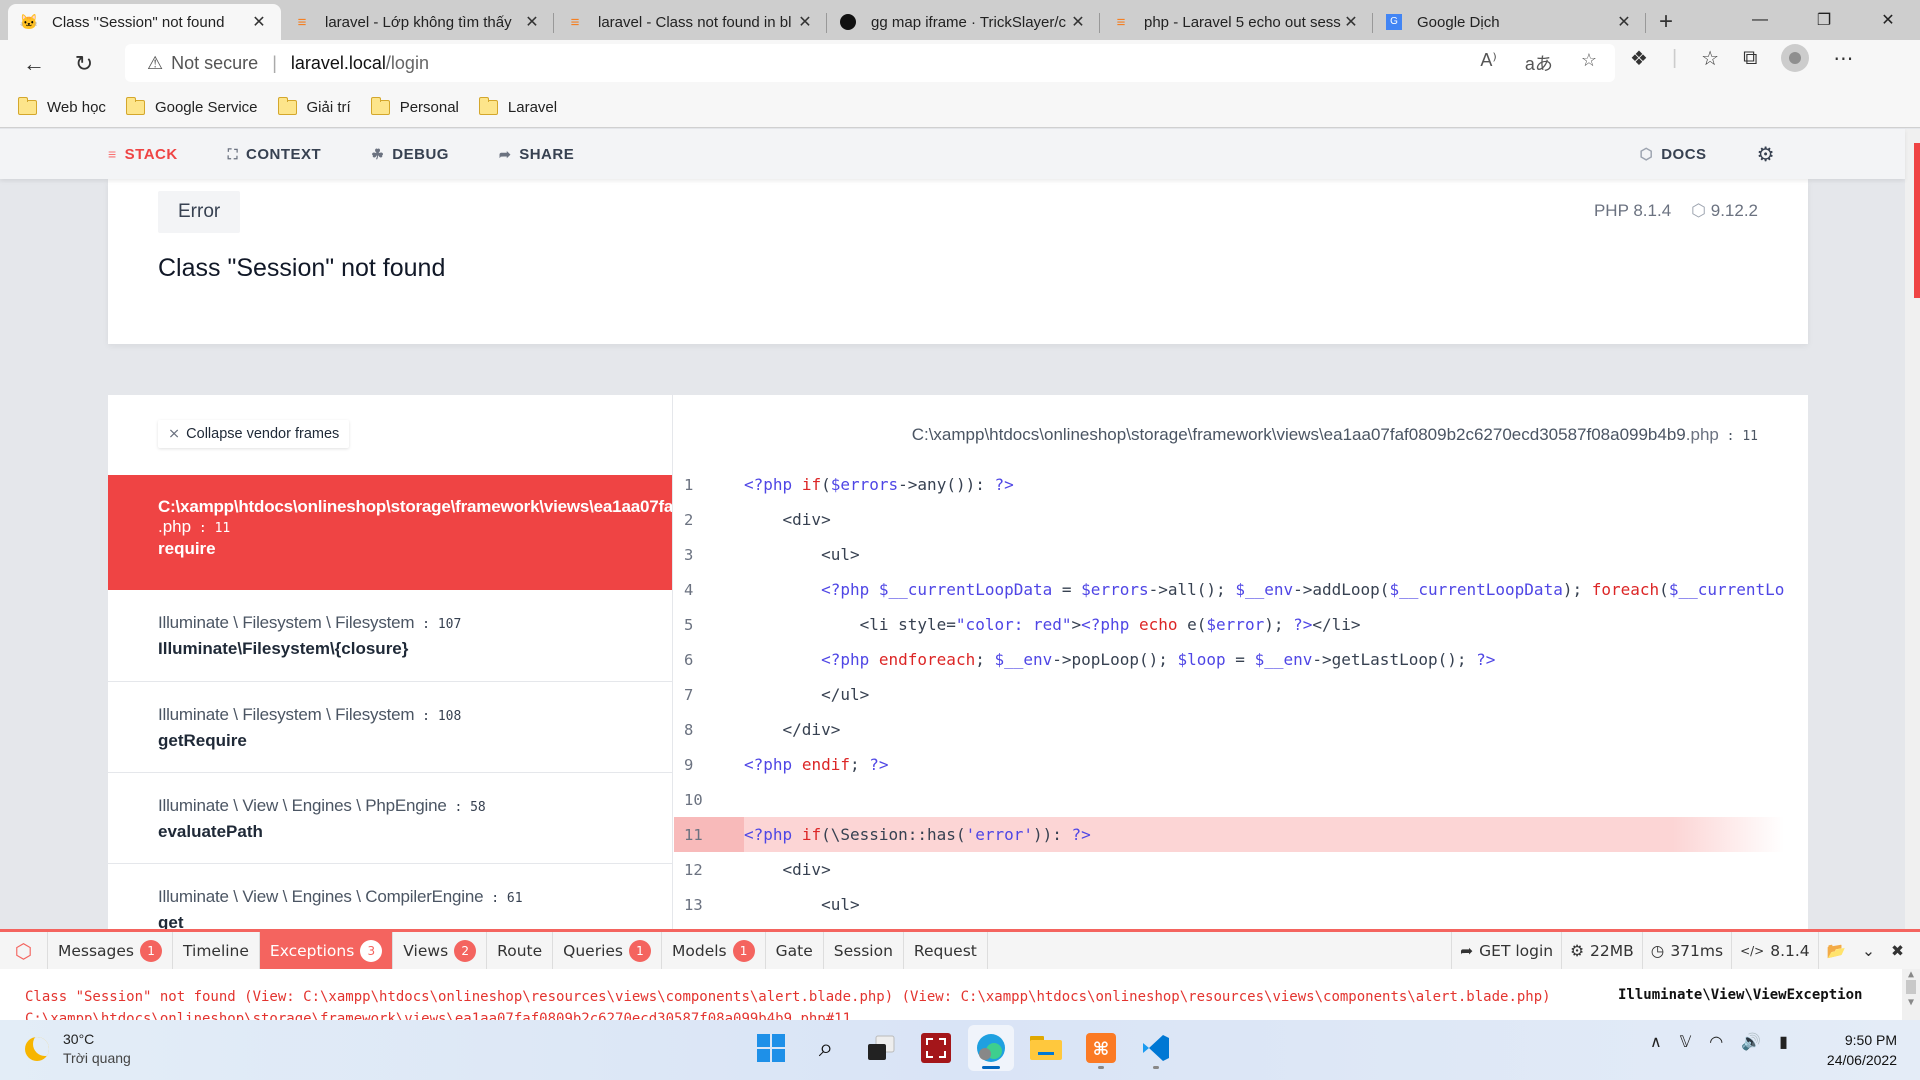 The height and width of the screenshot is (1080, 1920). What do you see at coordinates (34, 64) in the screenshot?
I see `back-button: ←` at bounding box center [34, 64].